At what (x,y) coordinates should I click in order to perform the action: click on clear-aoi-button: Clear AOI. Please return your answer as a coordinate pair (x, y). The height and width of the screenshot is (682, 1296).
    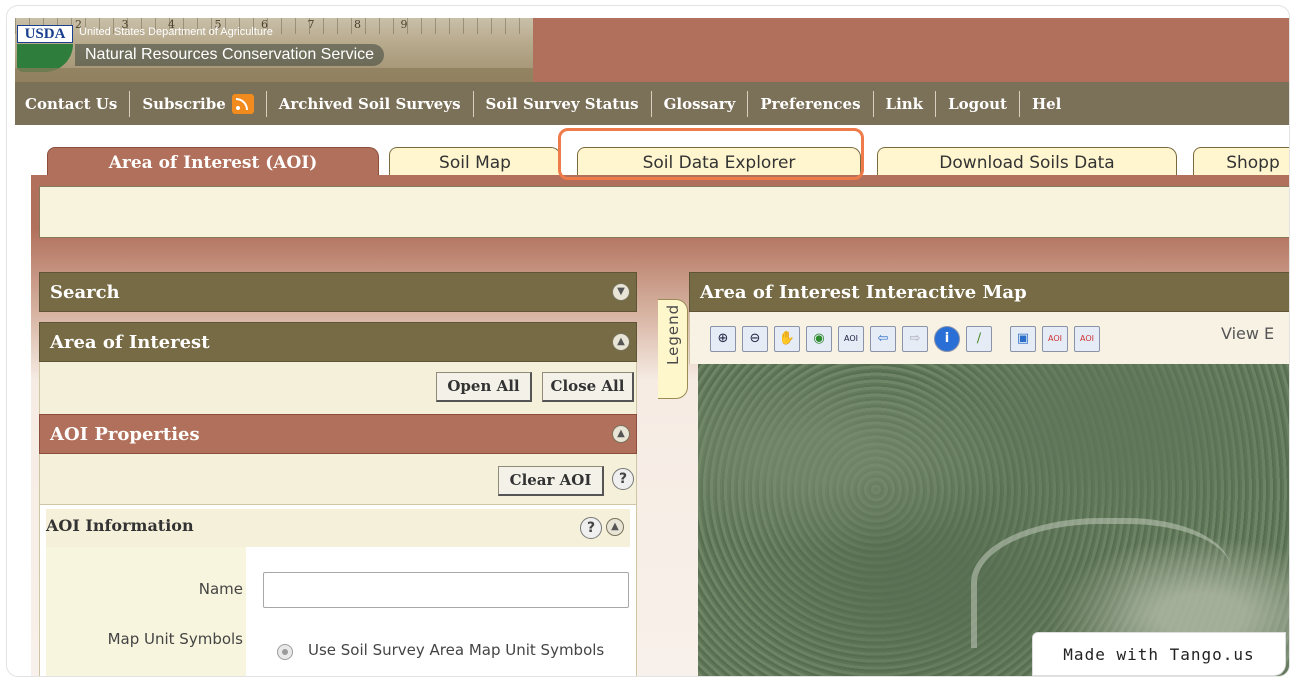
    Looking at the image, I should click on (551, 481).